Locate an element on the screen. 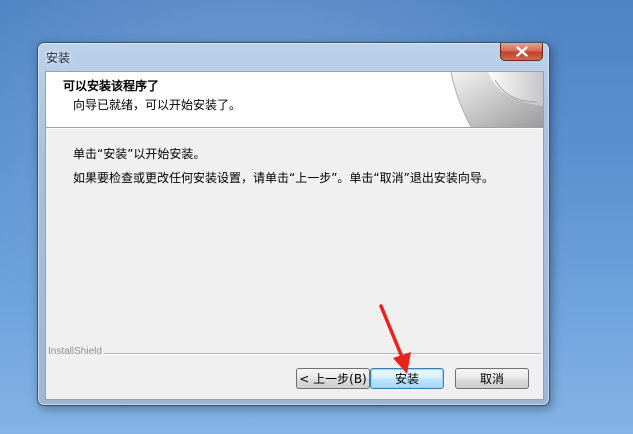 The image size is (633, 434). wizard-page-curl-art is located at coordinates (496, 99).